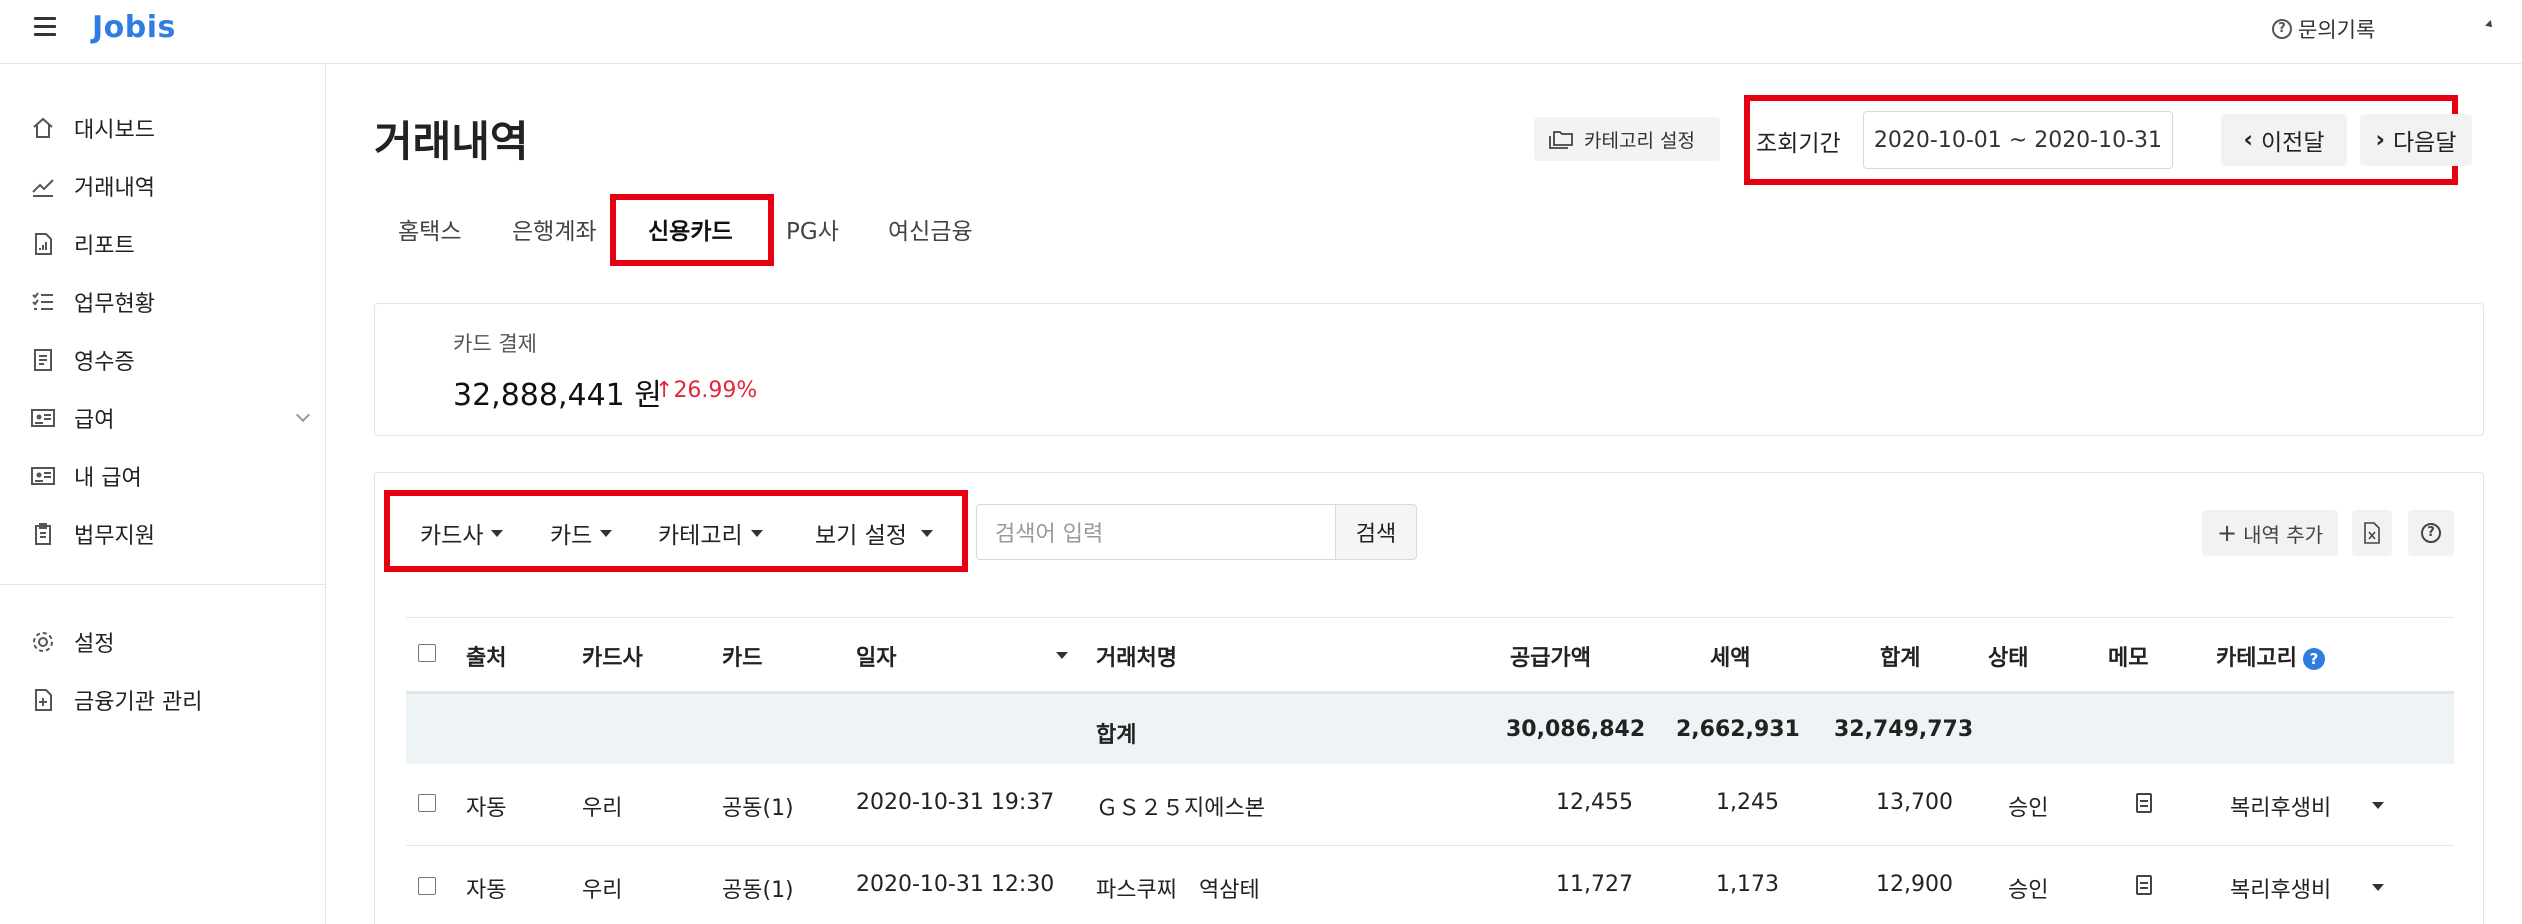 Image resolution: width=2522 pixels, height=924 pixels. What do you see at coordinates (2270, 656) in the screenshot?
I see `column-header-category: 카테고리?` at bounding box center [2270, 656].